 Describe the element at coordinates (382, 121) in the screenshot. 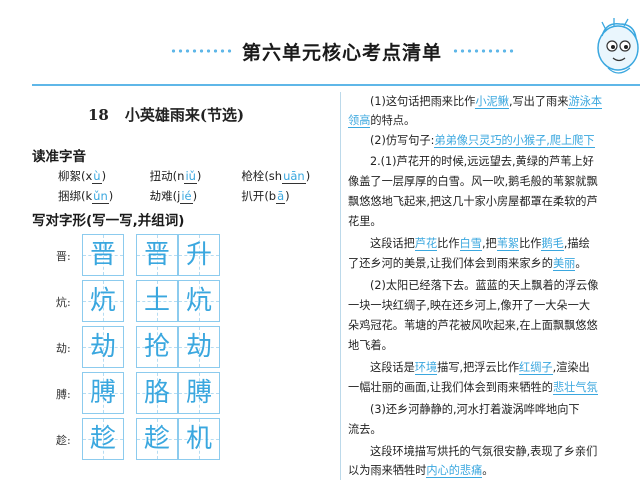

I see `answer-line: 领高的特点。` at that location.